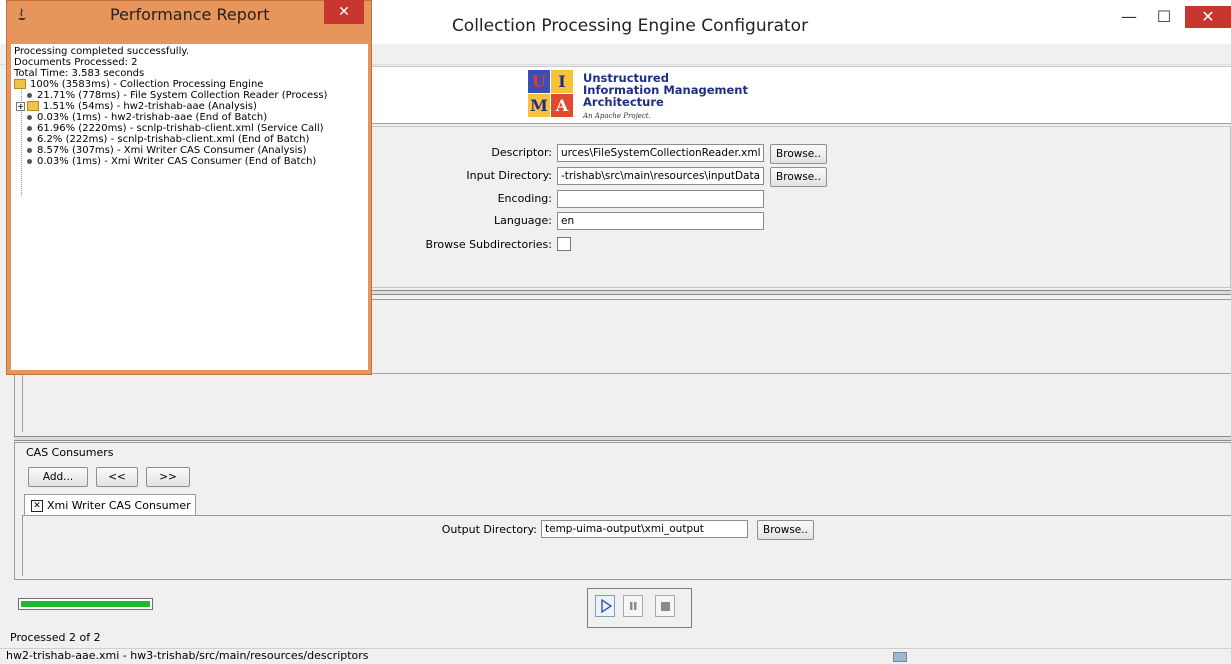 This screenshot has height=664, width=1231. Describe the element at coordinates (660, 199) in the screenshot. I see `encoding-field` at that location.